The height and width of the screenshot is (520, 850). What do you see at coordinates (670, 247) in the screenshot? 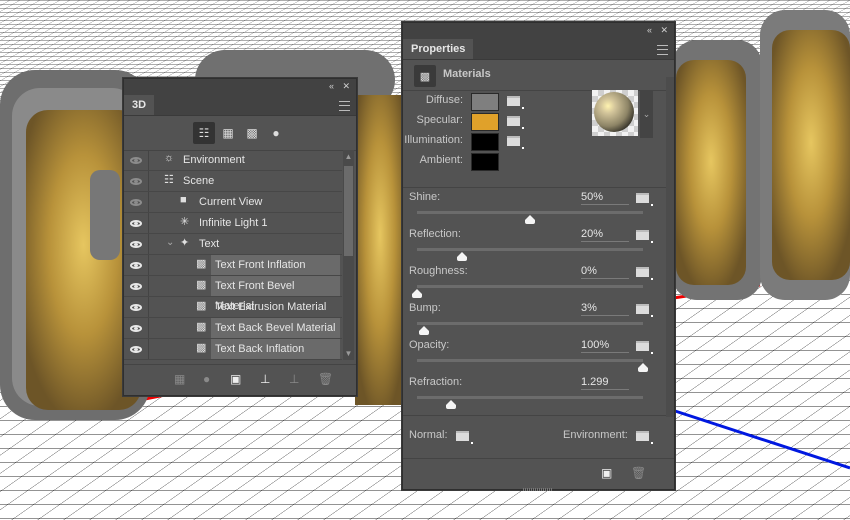
I see `panel-scrollbar` at bounding box center [670, 247].